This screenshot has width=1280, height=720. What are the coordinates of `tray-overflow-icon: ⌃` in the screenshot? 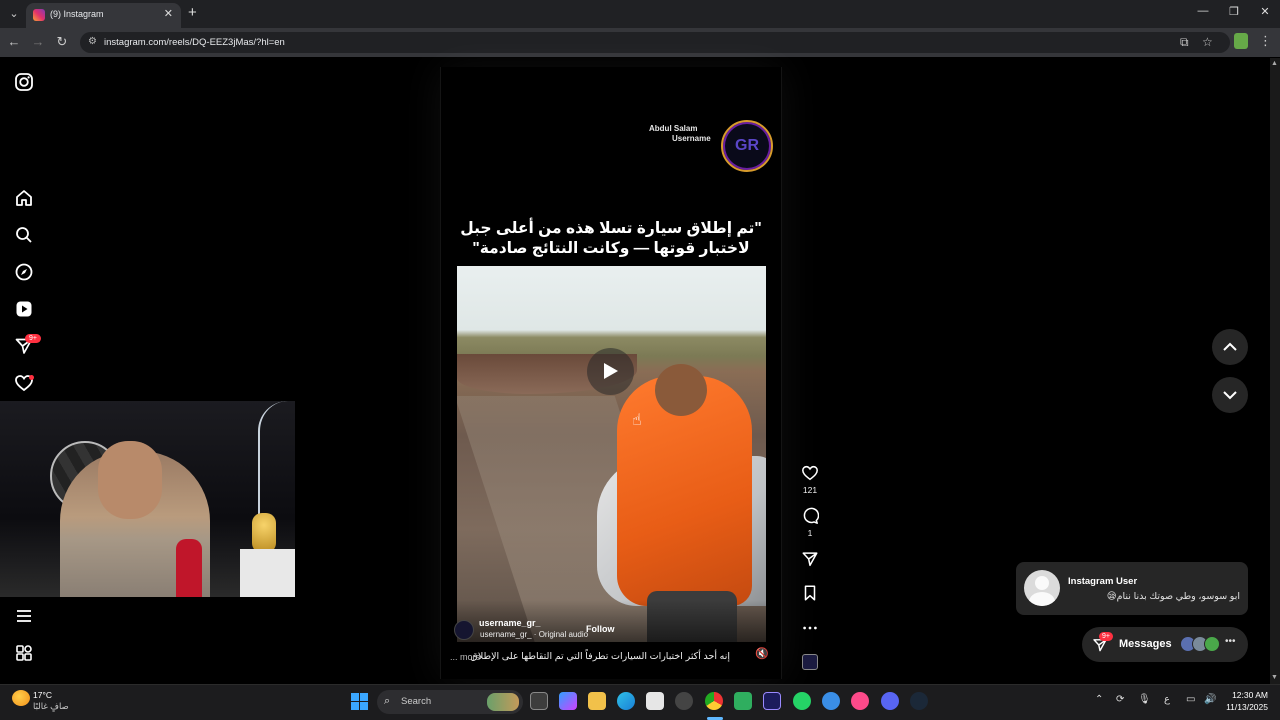 It's located at (1099, 699).